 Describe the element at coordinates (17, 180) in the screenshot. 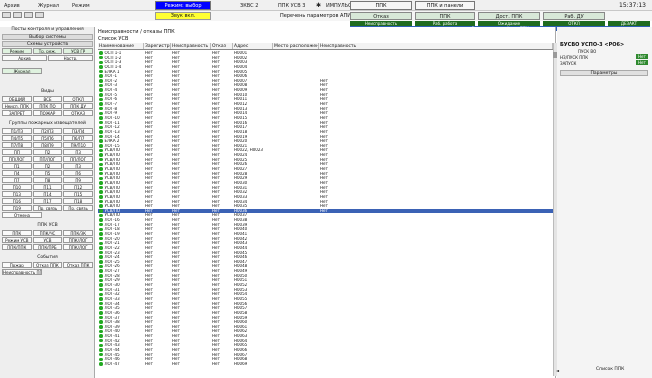

I see `left-button: П7` at that location.